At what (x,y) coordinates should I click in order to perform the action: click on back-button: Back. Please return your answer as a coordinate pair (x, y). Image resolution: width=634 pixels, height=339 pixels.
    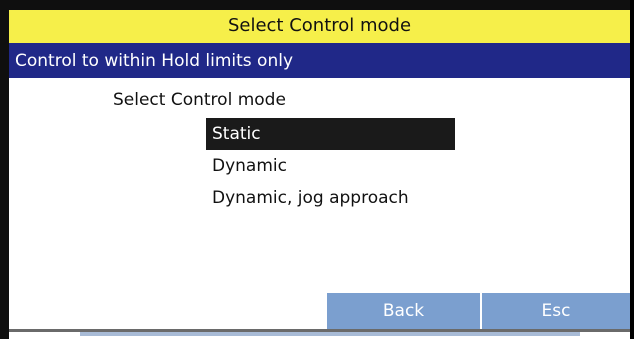
    Looking at the image, I should click on (403, 311).